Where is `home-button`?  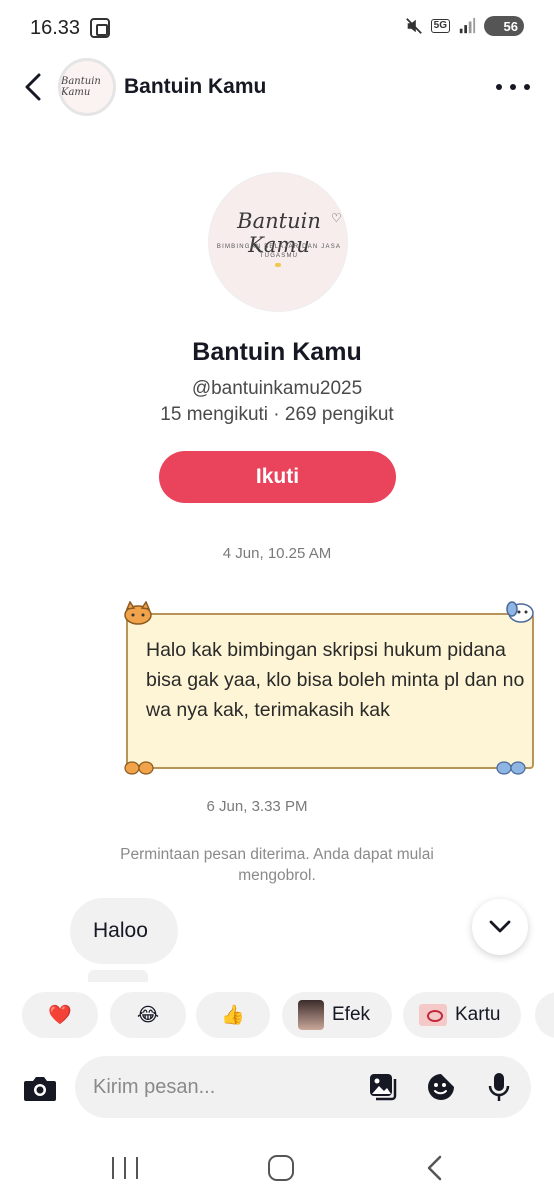 home-button is located at coordinates (281, 1168).